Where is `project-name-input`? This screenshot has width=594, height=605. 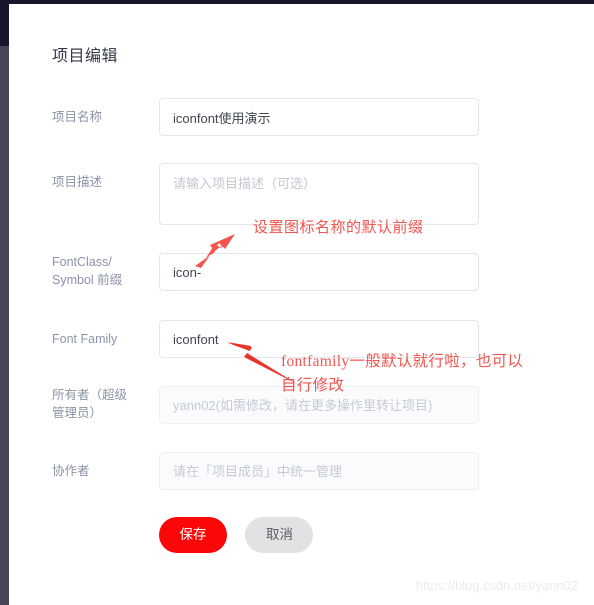
project-name-input is located at coordinates (319, 117).